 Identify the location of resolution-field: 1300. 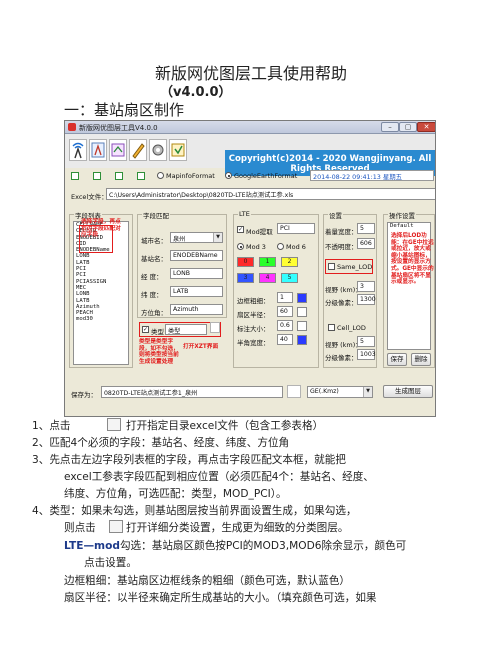
(366, 299).